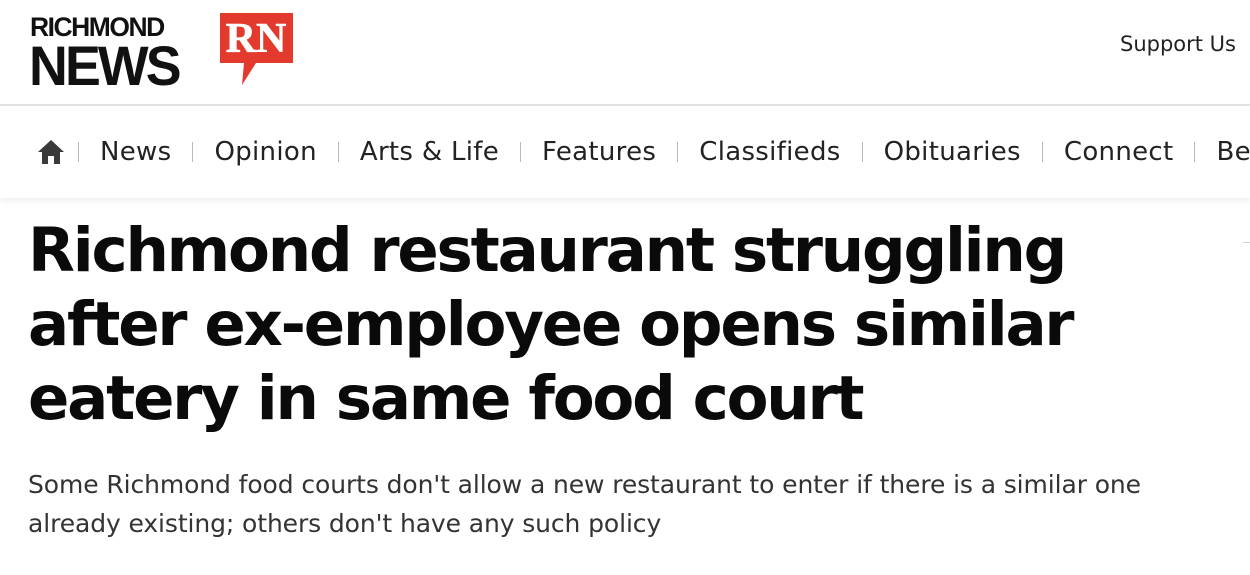 This screenshot has width=1250, height=575. I want to click on nav-item-best-of: Best of, so click(1233, 152).